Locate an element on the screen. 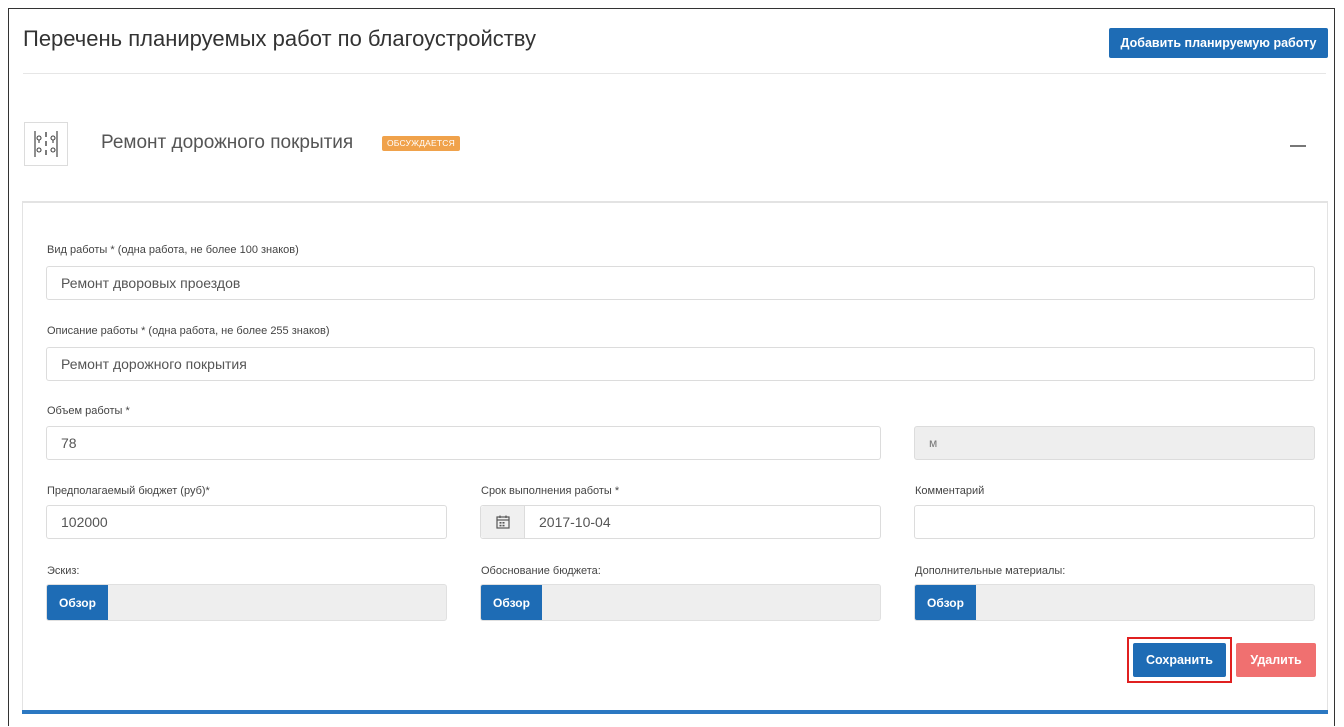 The height and width of the screenshot is (727, 1344). budget-value: 102000 is located at coordinates (84, 522).